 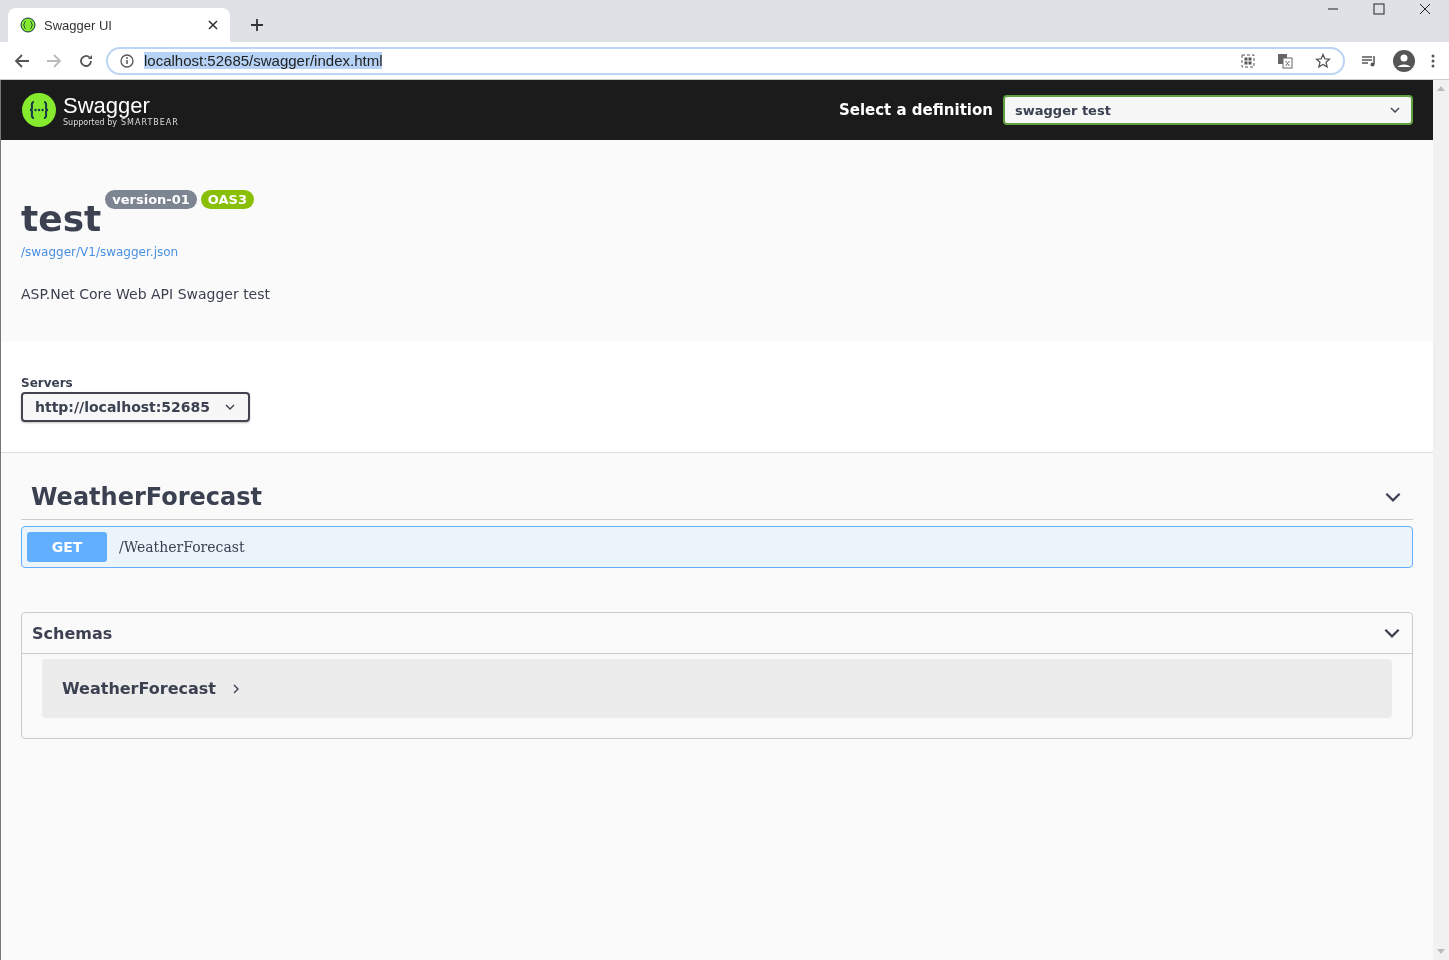 What do you see at coordinates (151, 199) in the screenshot?
I see `version-badge: version-01` at bounding box center [151, 199].